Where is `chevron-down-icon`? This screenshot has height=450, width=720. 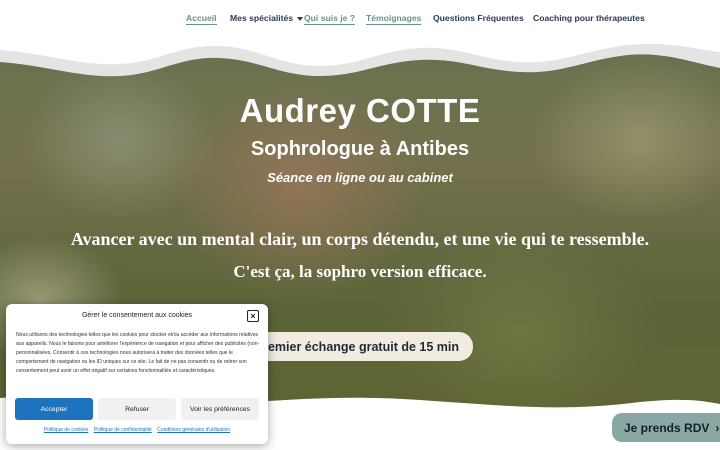 chevron-down-icon is located at coordinates (300, 18).